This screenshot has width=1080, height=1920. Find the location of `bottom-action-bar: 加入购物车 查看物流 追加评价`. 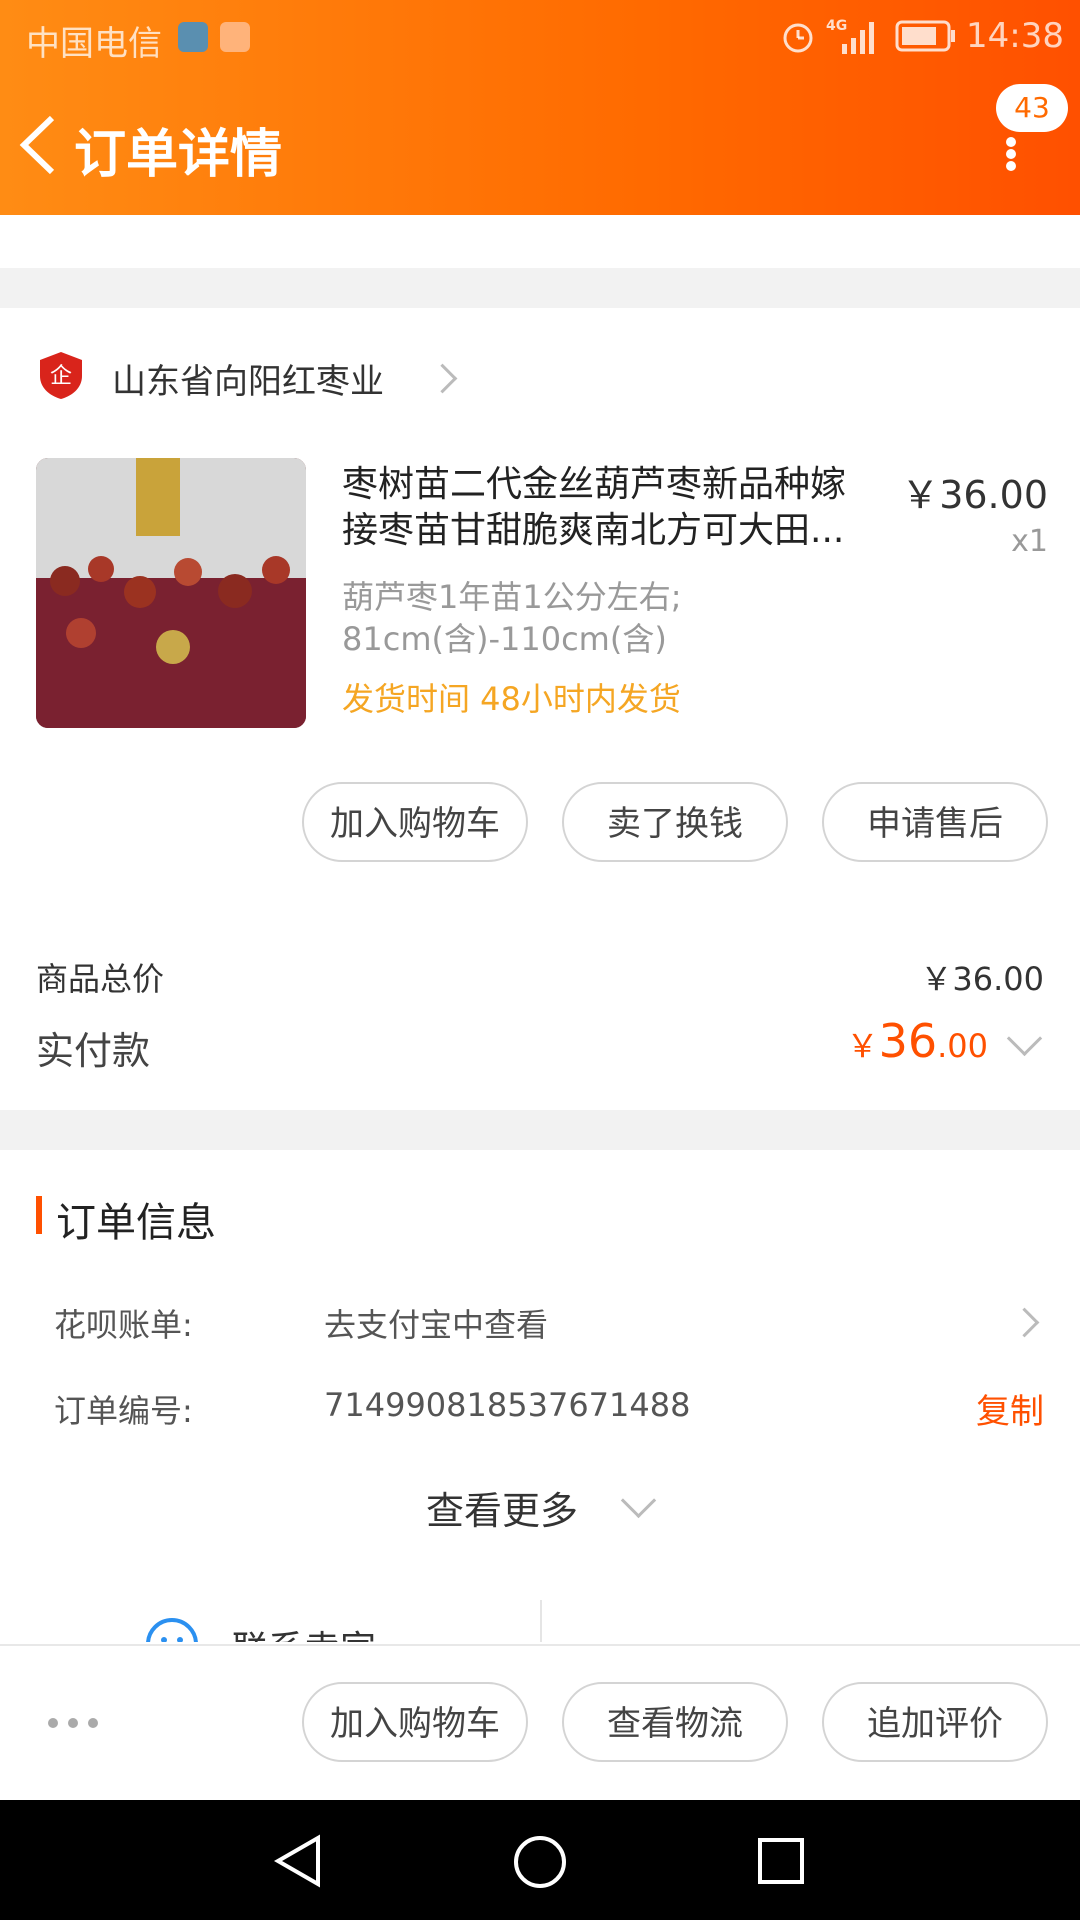

bottom-action-bar: 加入购物车 查看物流 追加评价 is located at coordinates (540, 1723).